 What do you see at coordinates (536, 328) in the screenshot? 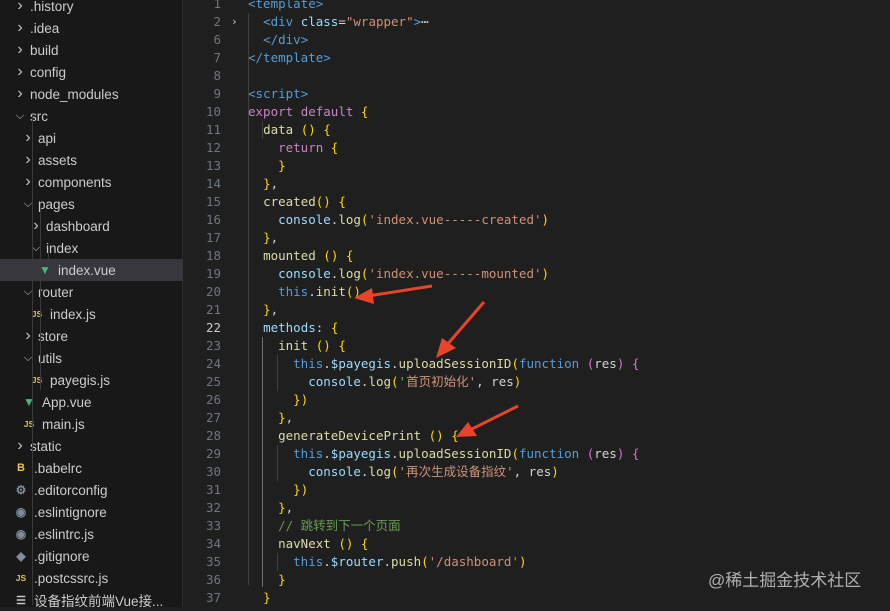
I see `code-line: 22 methods: {` at bounding box center [536, 328].